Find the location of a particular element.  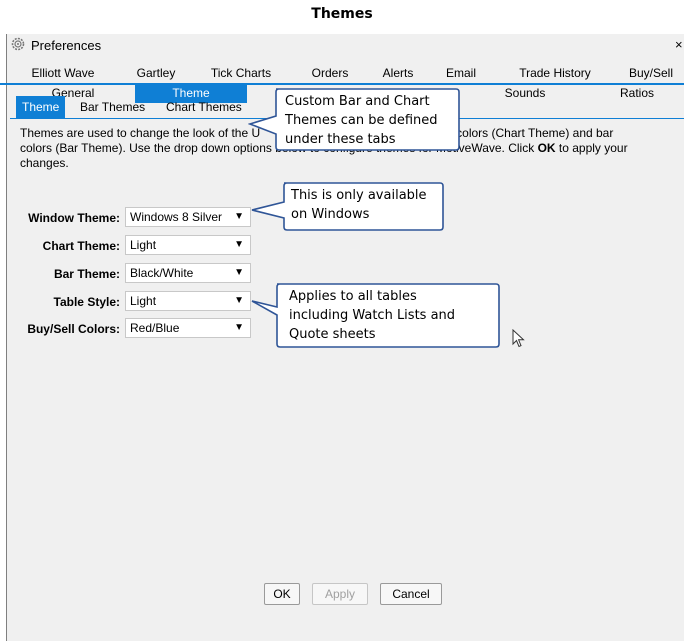

callout-windows: This is only available on Windows is located at coordinates (348, 207).